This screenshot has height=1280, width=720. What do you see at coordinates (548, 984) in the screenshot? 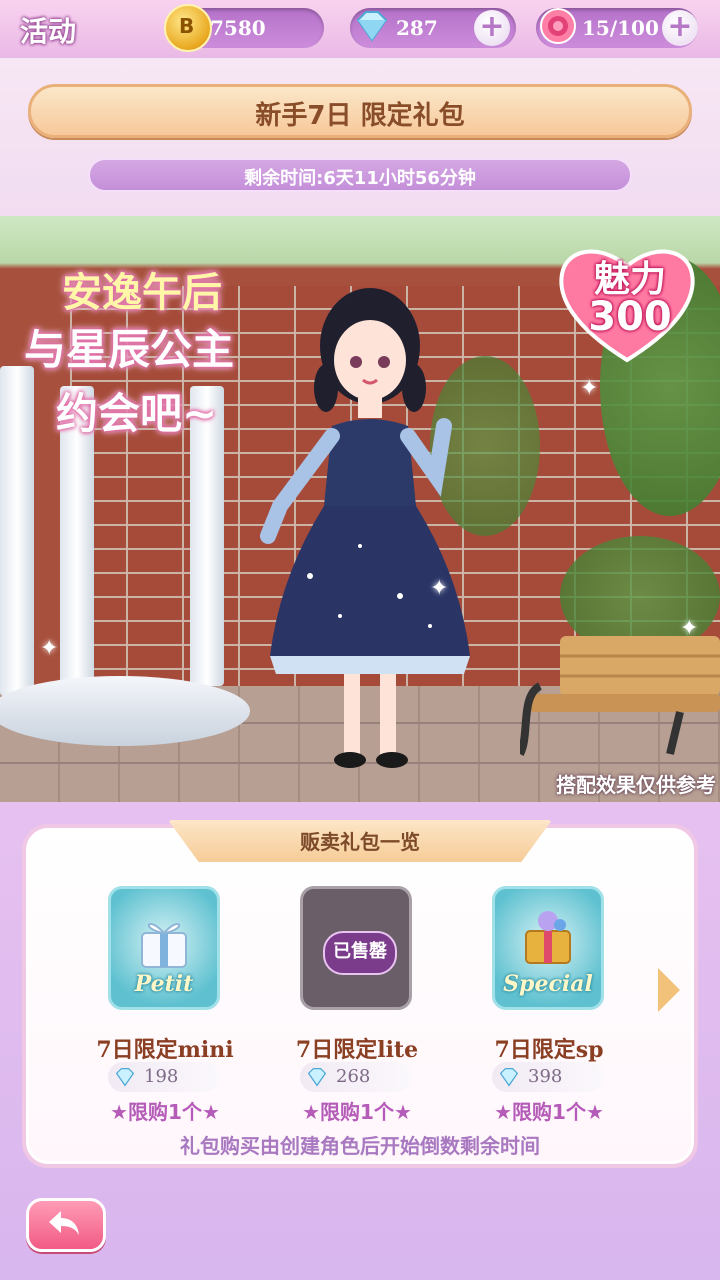
I see `pack-badge-word: Special` at bounding box center [548, 984].